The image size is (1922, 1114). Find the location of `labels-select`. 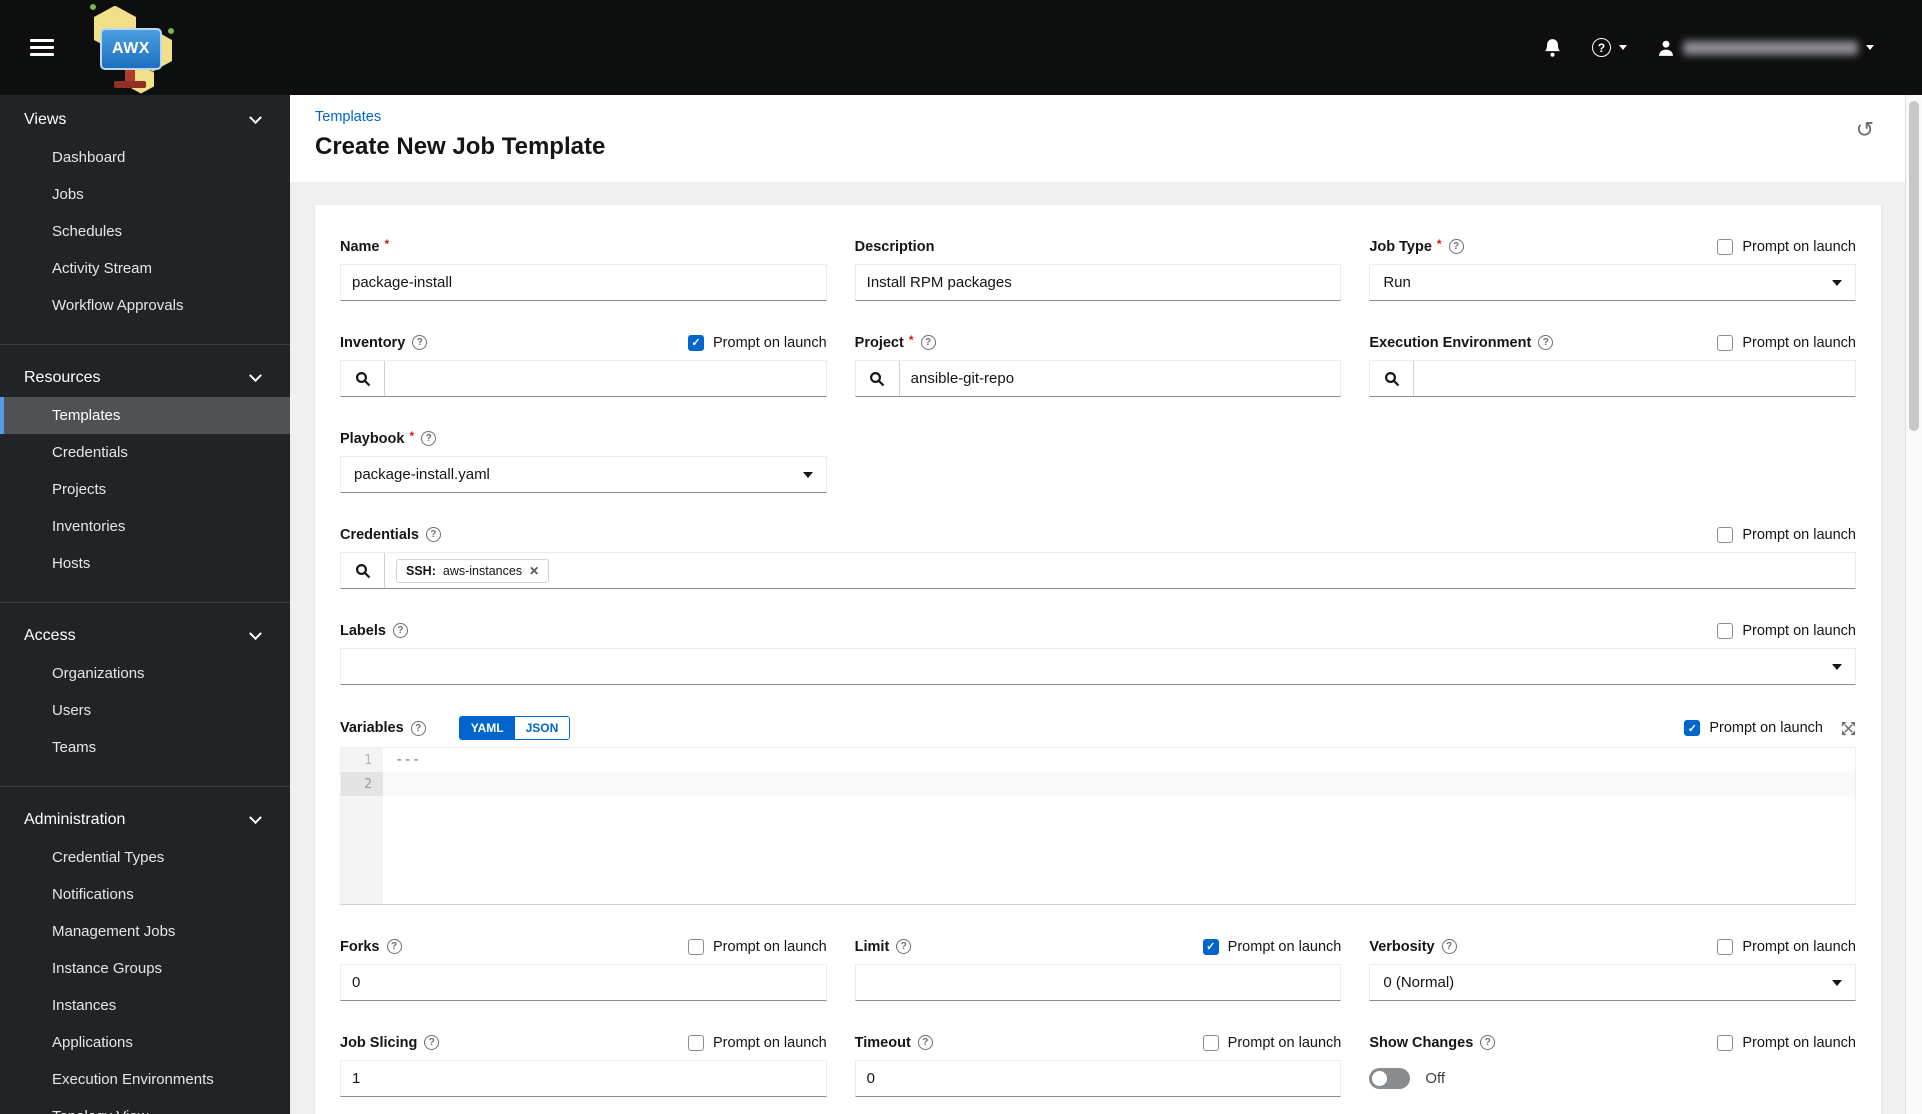

labels-select is located at coordinates (1098, 666).